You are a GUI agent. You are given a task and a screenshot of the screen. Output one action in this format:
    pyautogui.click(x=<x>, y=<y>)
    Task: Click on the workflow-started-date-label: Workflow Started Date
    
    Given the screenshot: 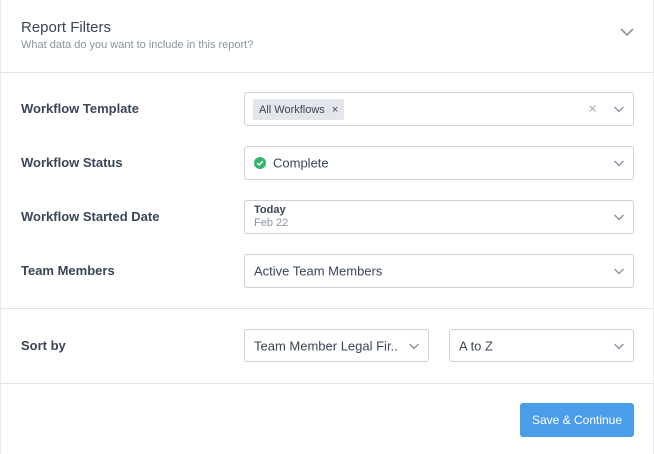 What is the action you would take?
    pyautogui.click(x=90, y=216)
    